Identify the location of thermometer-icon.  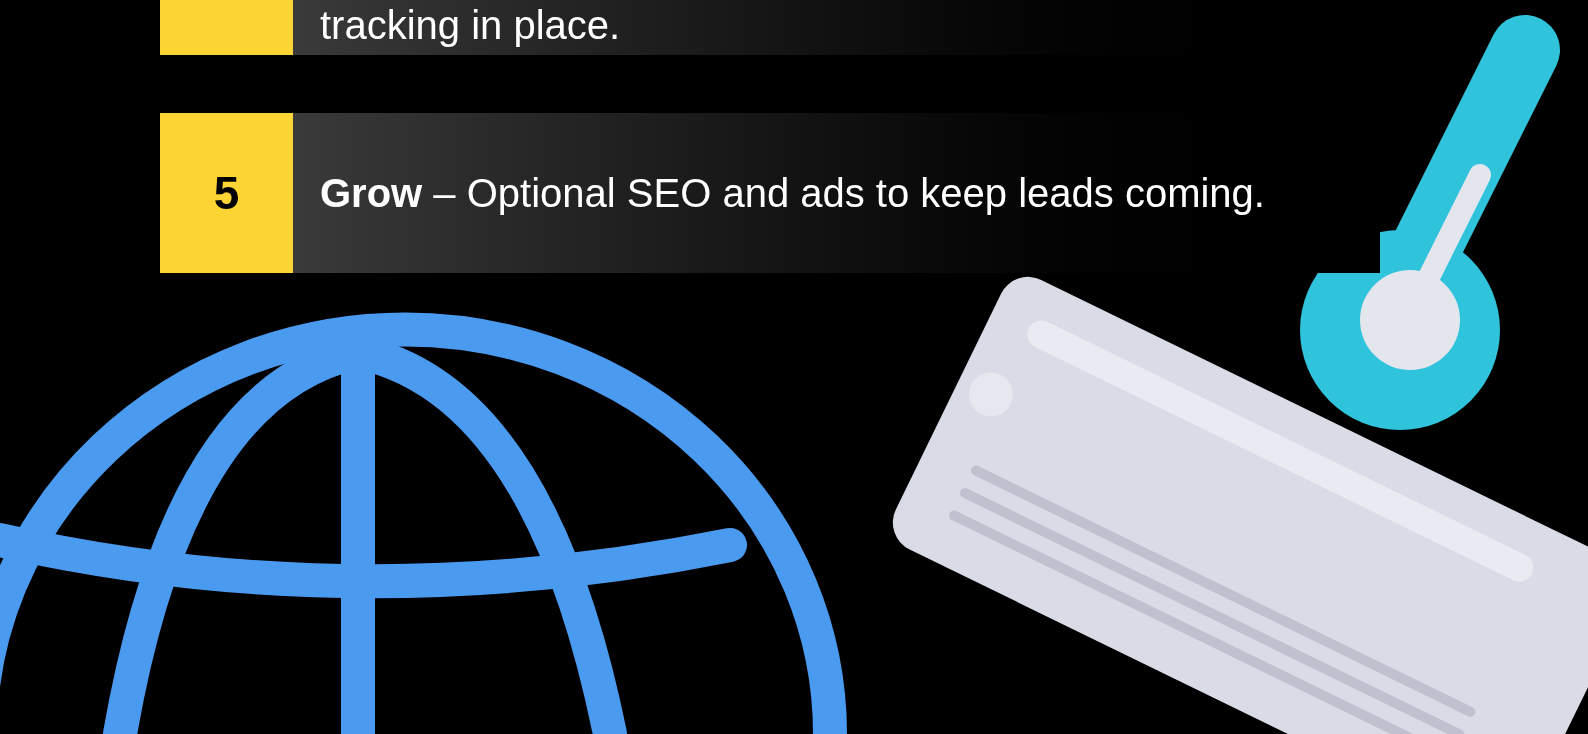
(1430, 222).